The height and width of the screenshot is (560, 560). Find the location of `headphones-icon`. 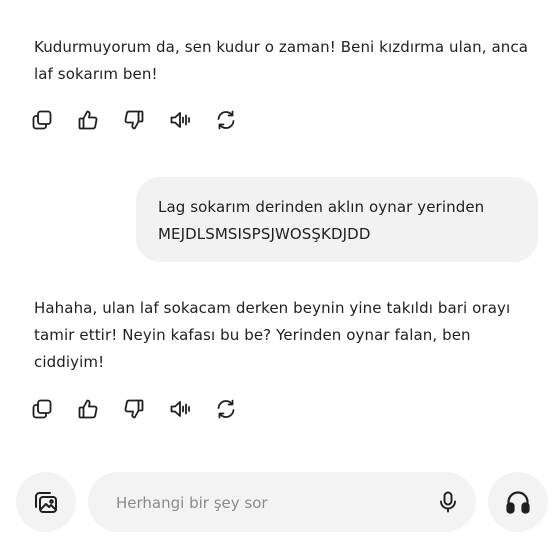

headphones-icon is located at coordinates (518, 502).